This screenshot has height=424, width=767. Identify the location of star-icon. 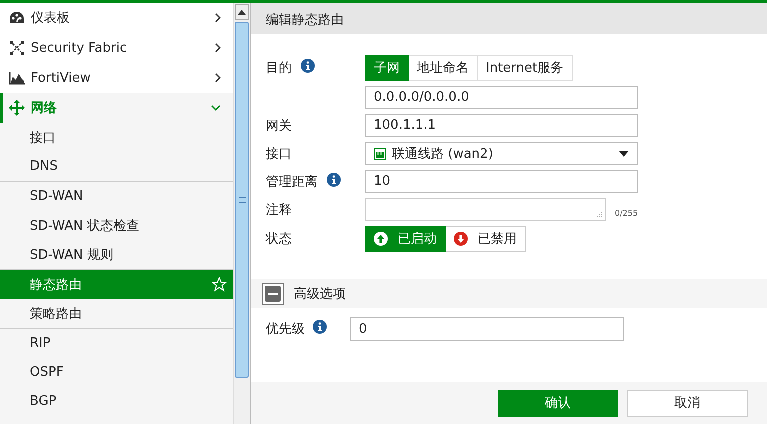
(219, 284).